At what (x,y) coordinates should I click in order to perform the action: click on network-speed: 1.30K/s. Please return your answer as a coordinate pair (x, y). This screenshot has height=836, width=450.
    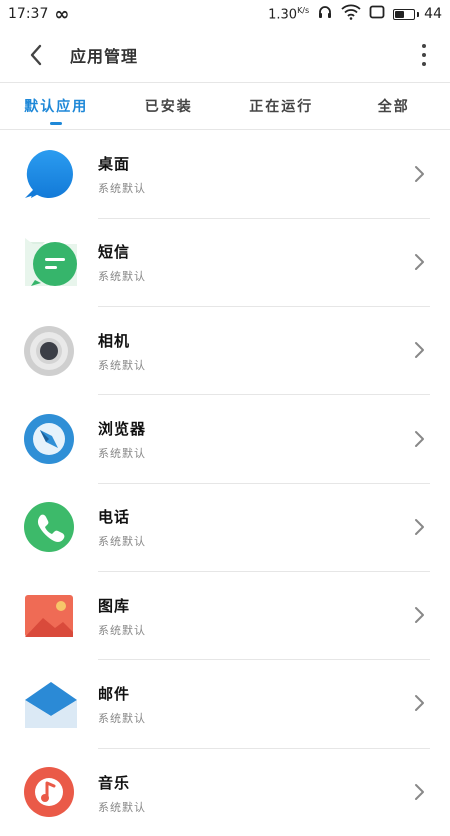
    Looking at the image, I should click on (288, 14).